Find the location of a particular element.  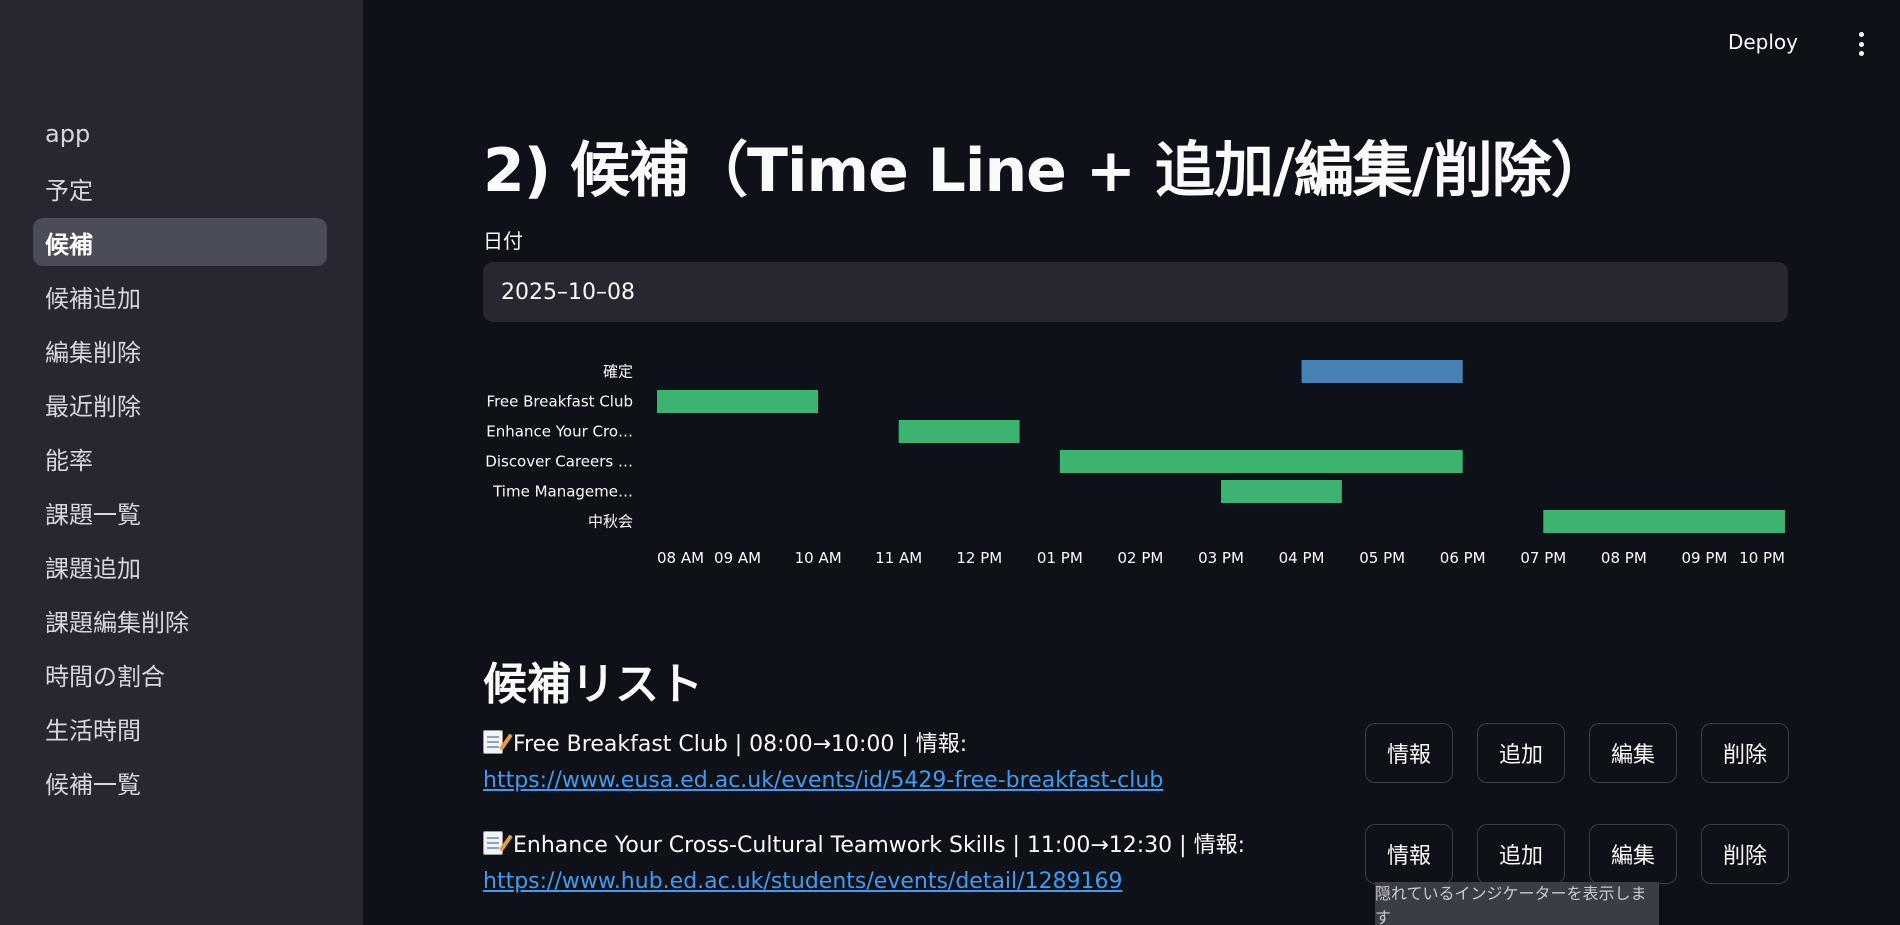

row-label: 中秋会 is located at coordinates (610, 522).